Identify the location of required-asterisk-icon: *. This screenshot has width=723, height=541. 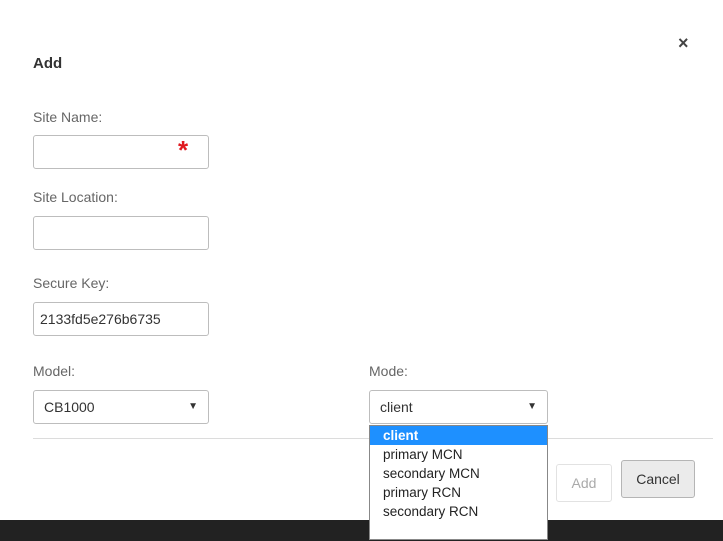
(183, 150).